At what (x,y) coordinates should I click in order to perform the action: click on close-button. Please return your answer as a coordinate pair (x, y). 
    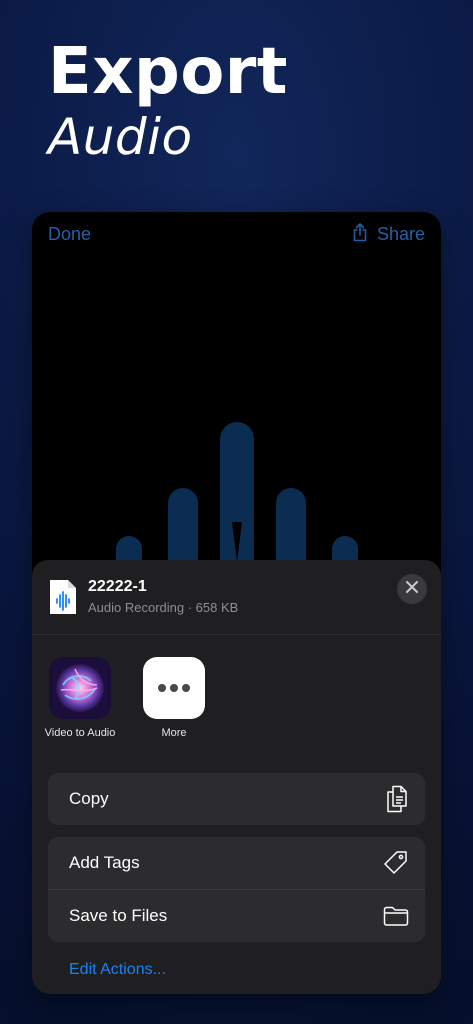
    Looking at the image, I should click on (412, 589).